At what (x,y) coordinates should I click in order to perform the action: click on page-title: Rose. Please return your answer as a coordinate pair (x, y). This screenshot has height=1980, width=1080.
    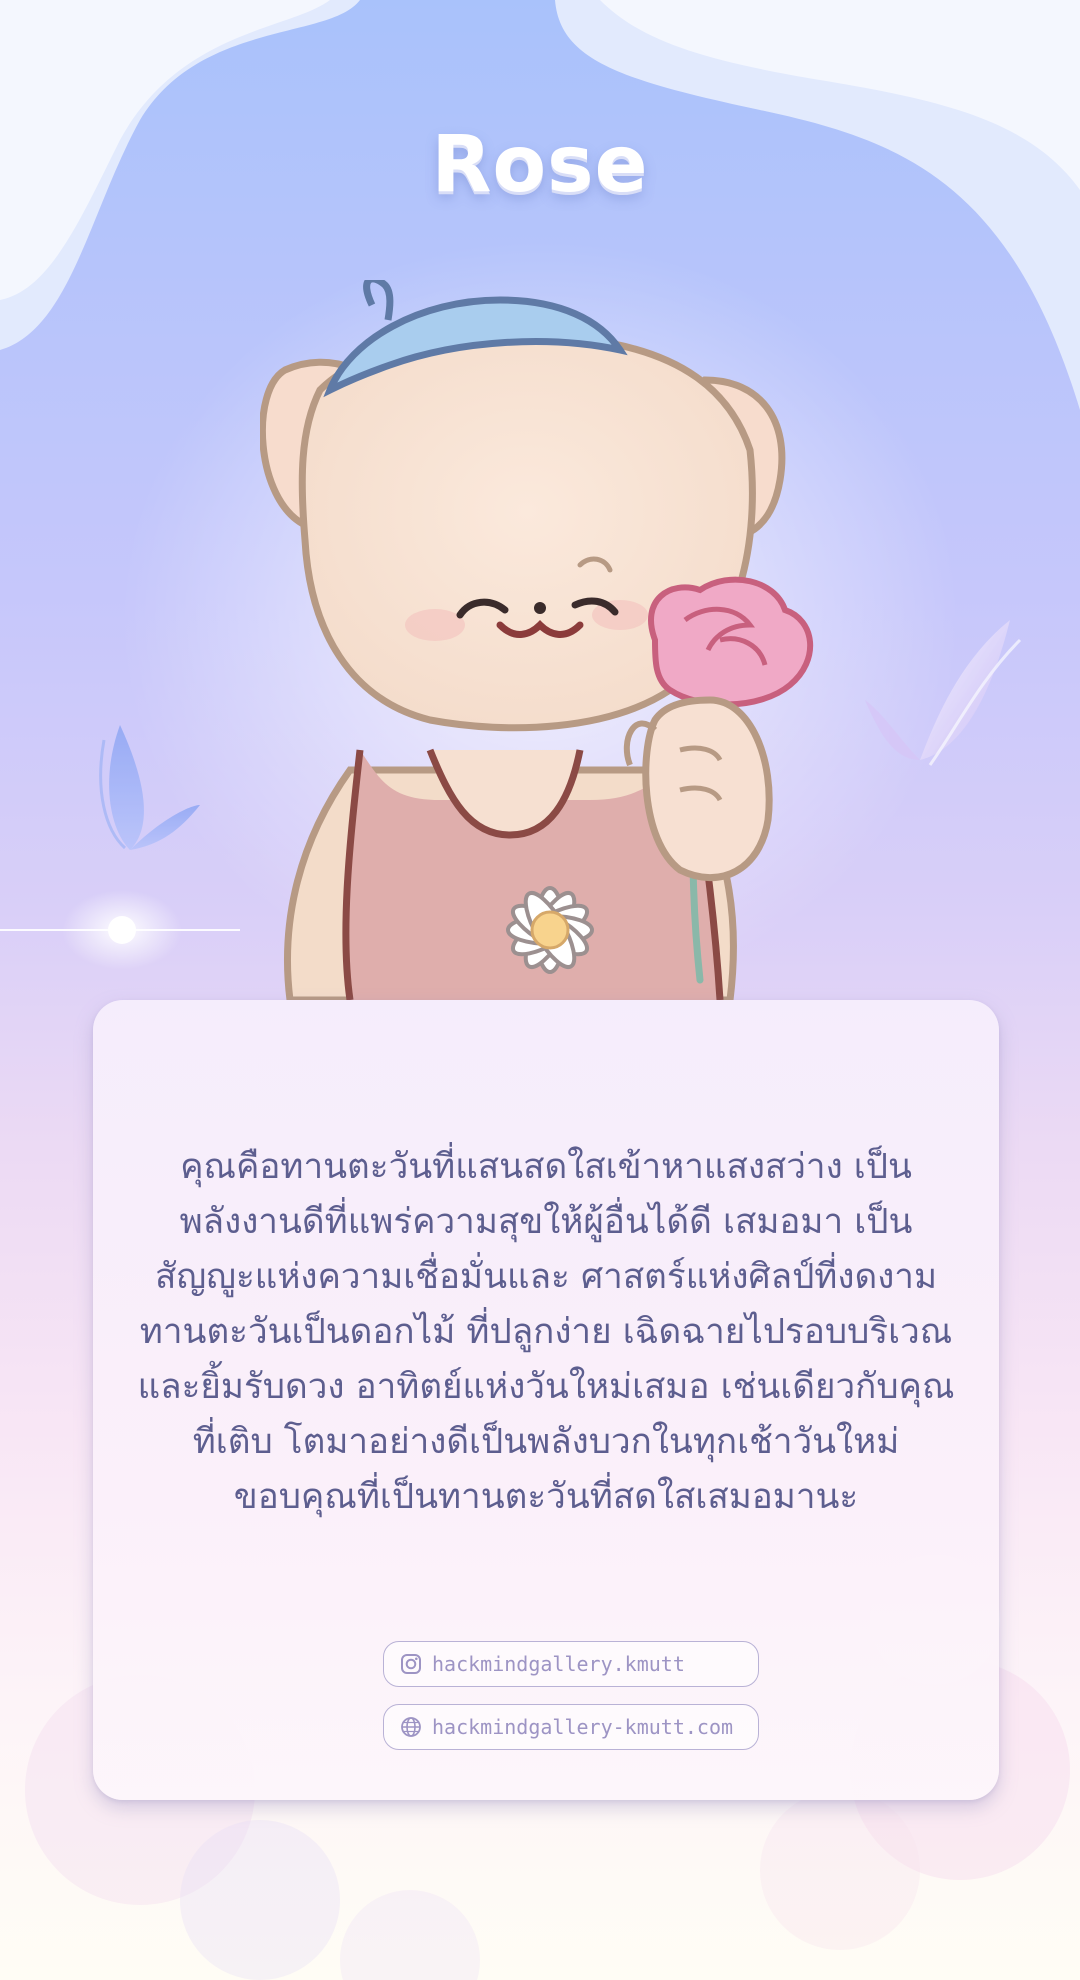
    Looking at the image, I should click on (540, 165).